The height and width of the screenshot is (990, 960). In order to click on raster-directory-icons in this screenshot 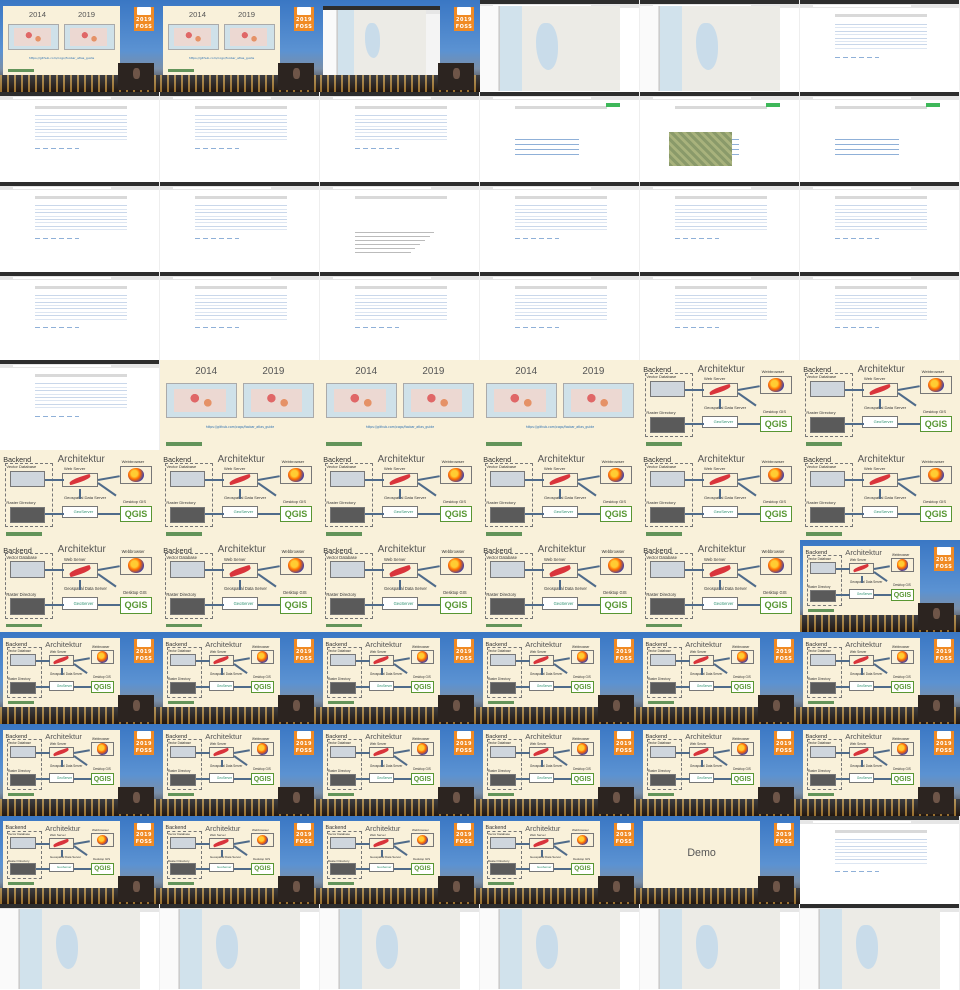, I will do `click(503, 780)`.